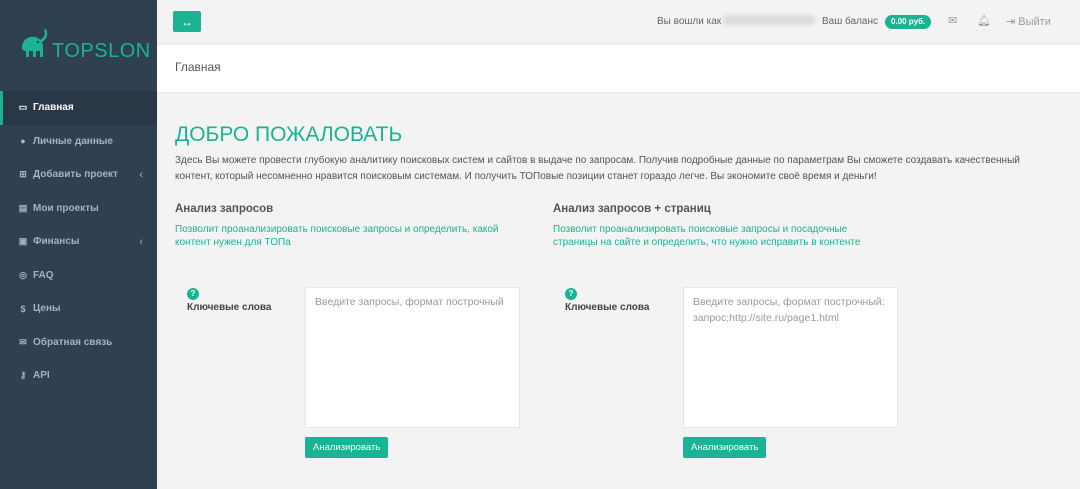  I want to click on sidebar-toggle-button: ↔, so click(187, 21).